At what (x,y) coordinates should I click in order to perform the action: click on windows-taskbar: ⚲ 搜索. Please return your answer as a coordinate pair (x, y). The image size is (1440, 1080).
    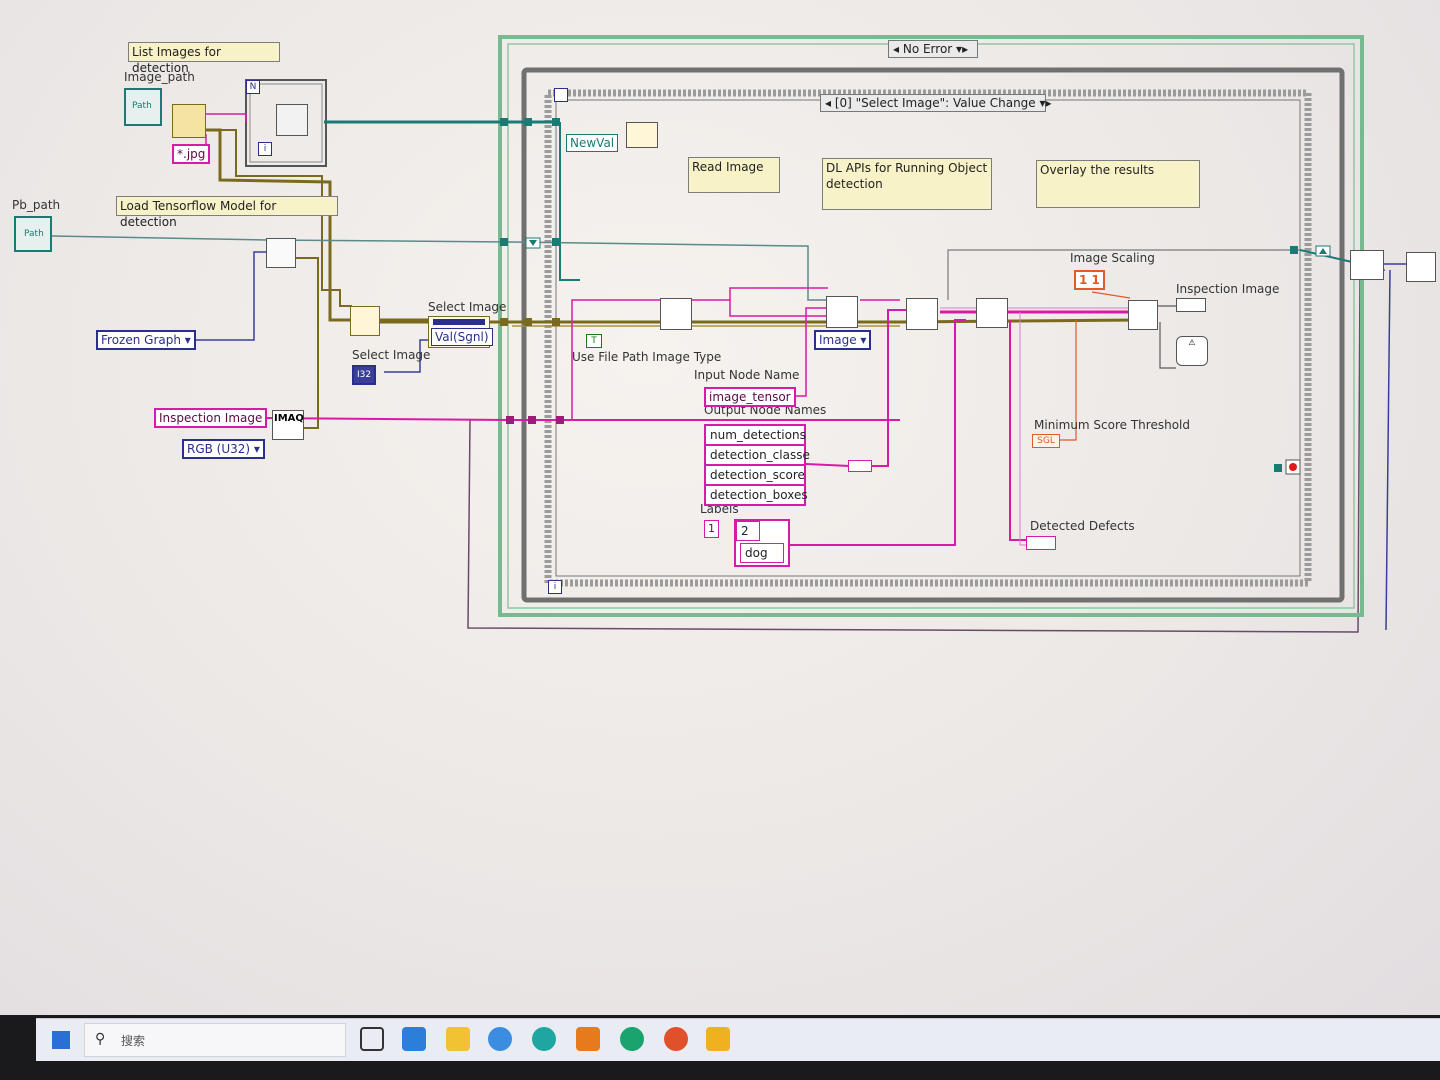
    Looking at the image, I should click on (738, 1039).